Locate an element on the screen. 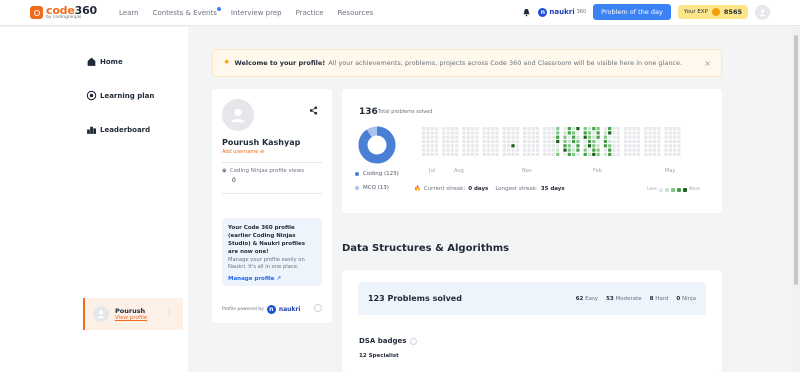 Image resolution: width=800 pixels, height=372 pixels. naukri-label: naukri is located at coordinates (562, 12).